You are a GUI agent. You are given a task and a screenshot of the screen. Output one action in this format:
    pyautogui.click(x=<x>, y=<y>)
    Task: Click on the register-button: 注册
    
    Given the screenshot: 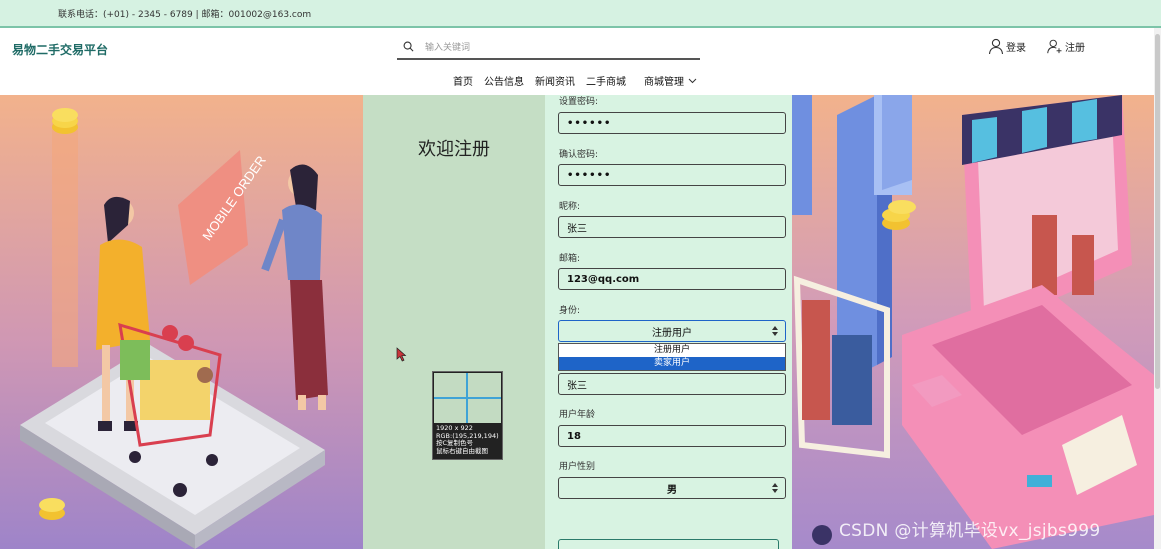 What is the action you would take?
    pyautogui.click(x=1066, y=46)
    